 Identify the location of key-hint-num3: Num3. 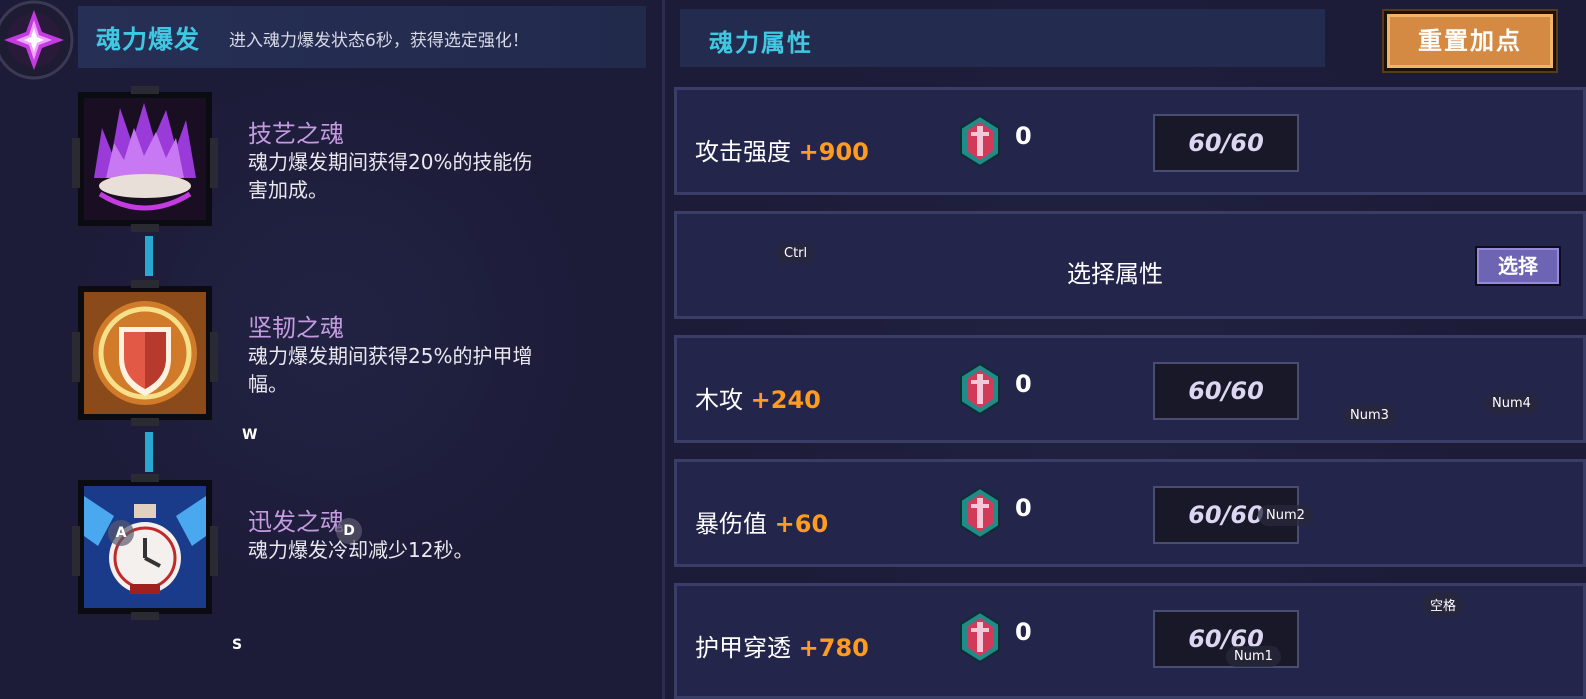
(1369, 415).